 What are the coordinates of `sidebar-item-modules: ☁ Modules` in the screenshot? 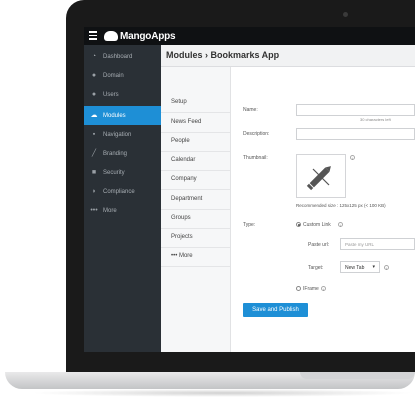 It's located at (124, 115).